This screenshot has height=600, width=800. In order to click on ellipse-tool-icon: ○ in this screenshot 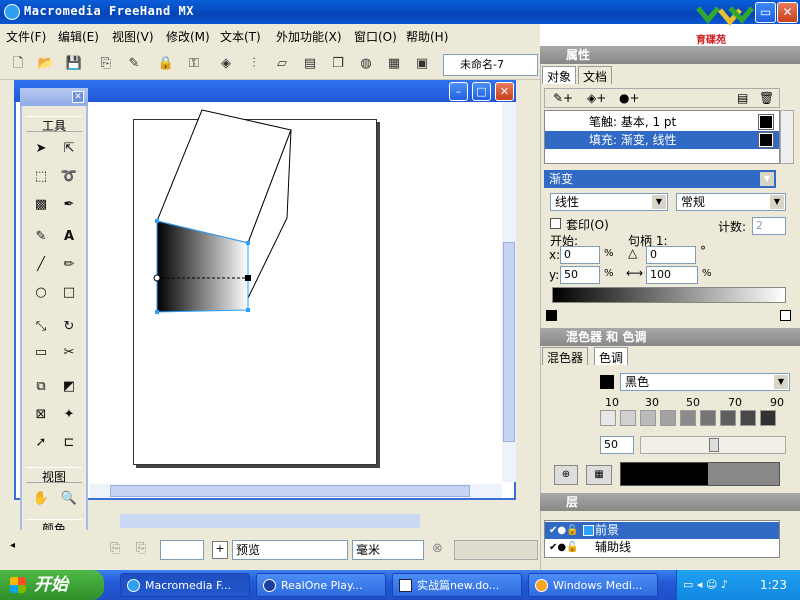, I will do `click(41, 293)`.